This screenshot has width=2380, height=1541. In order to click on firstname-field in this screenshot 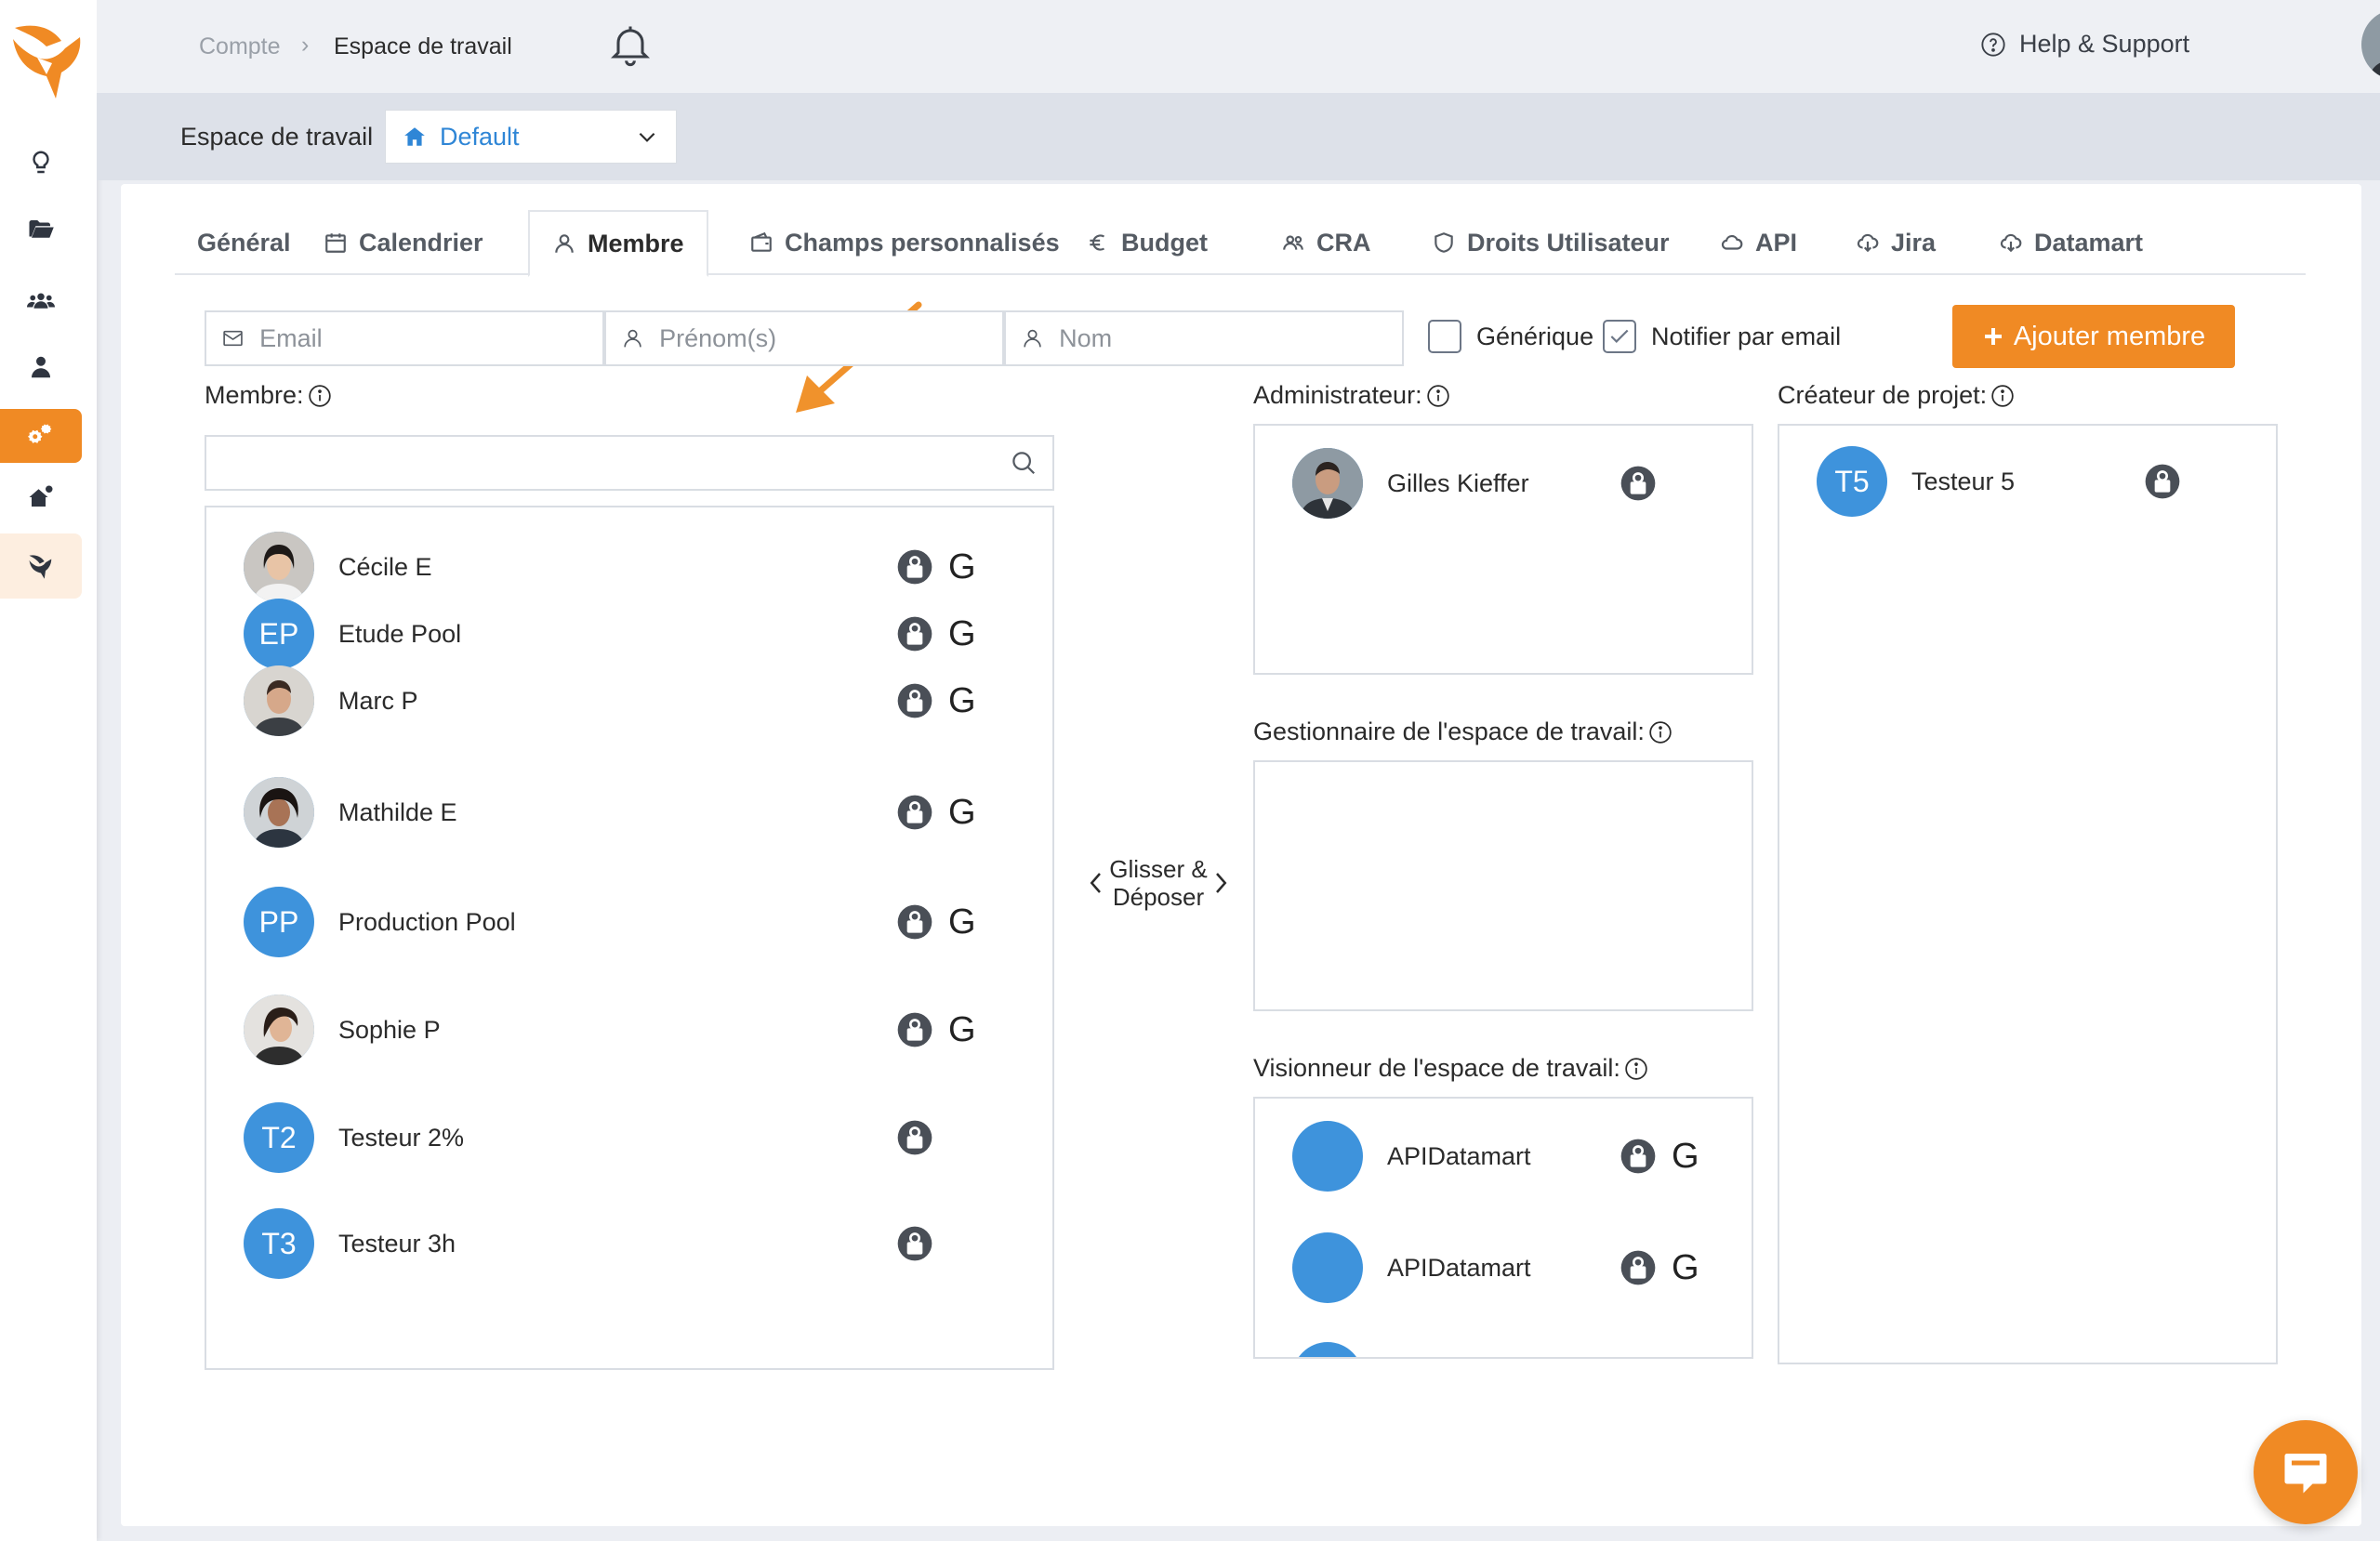, I will do `click(804, 338)`.